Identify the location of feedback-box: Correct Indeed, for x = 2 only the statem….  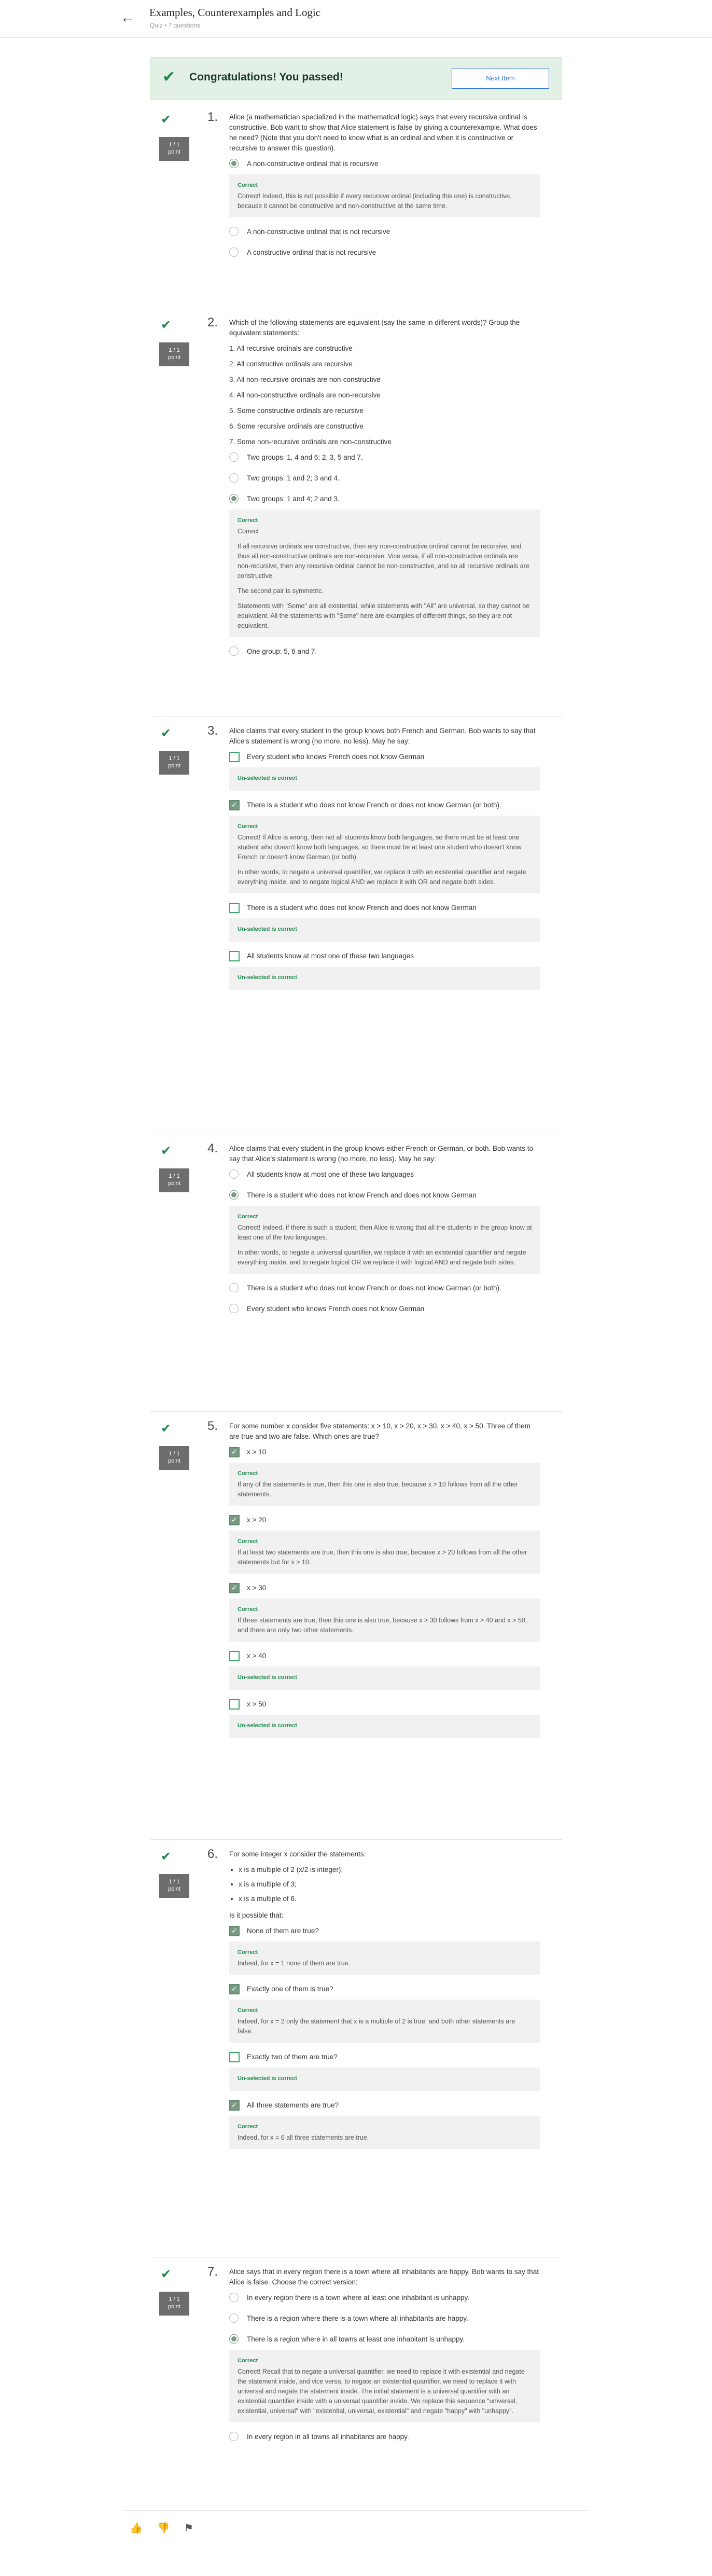
(385, 2021).